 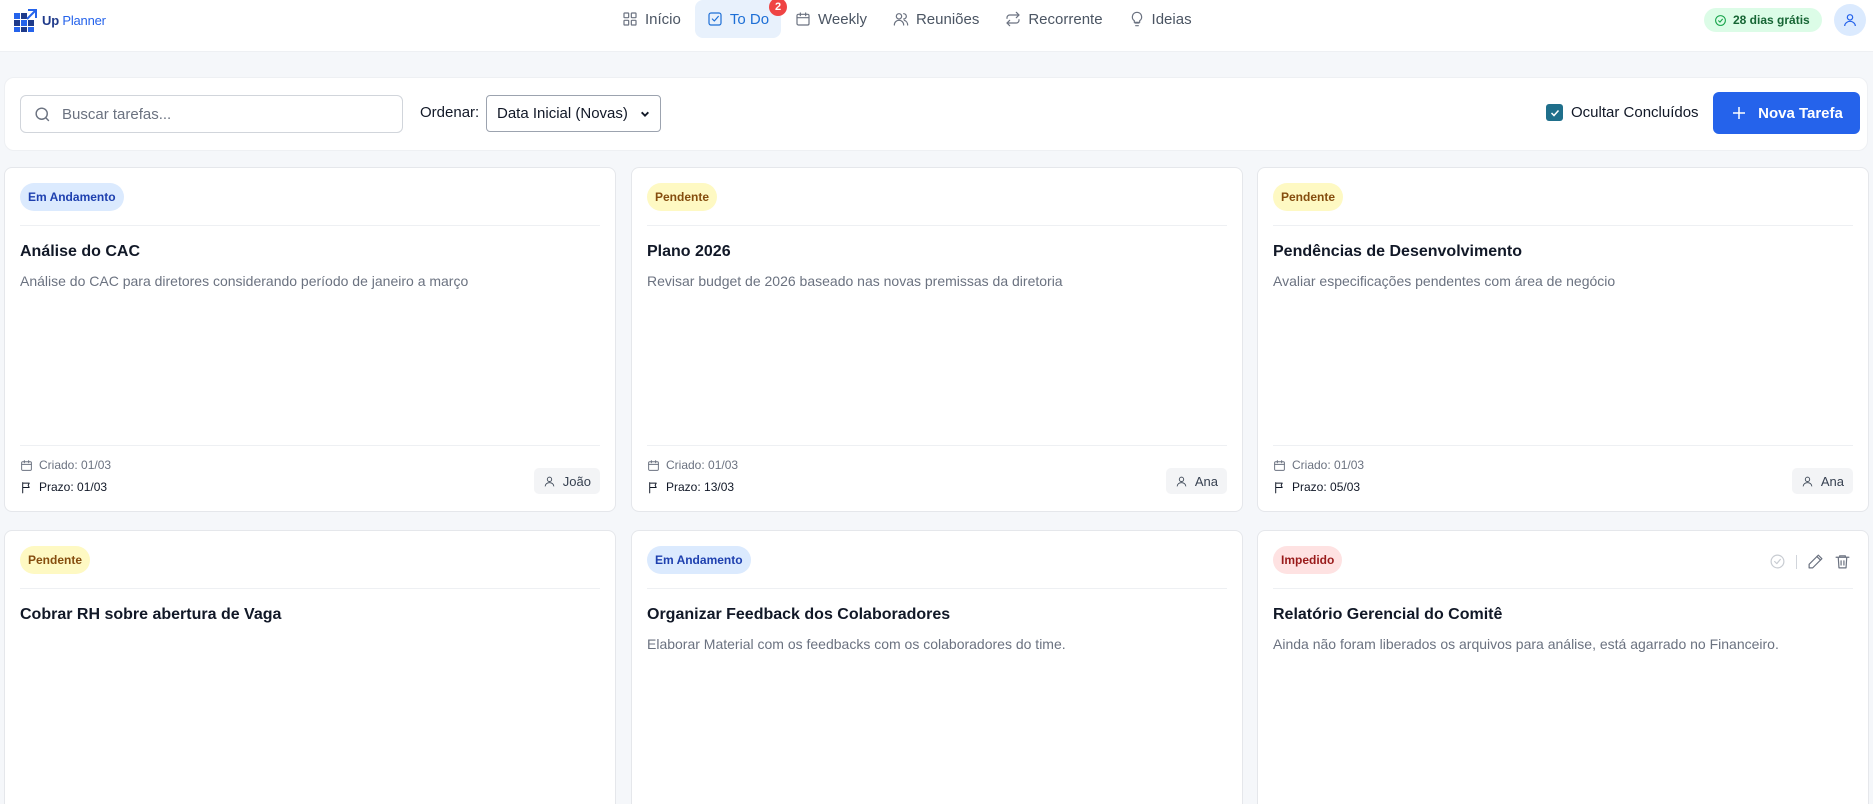 I want to click on card-actions, so click(x=1810, y=561).